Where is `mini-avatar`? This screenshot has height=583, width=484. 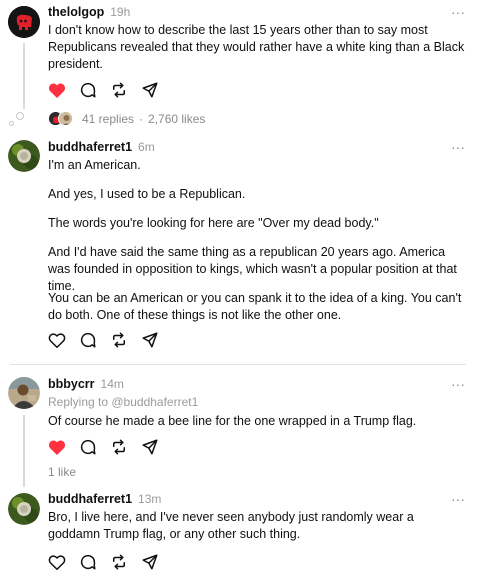
mini-avatar is located at coordinates (65, 118).